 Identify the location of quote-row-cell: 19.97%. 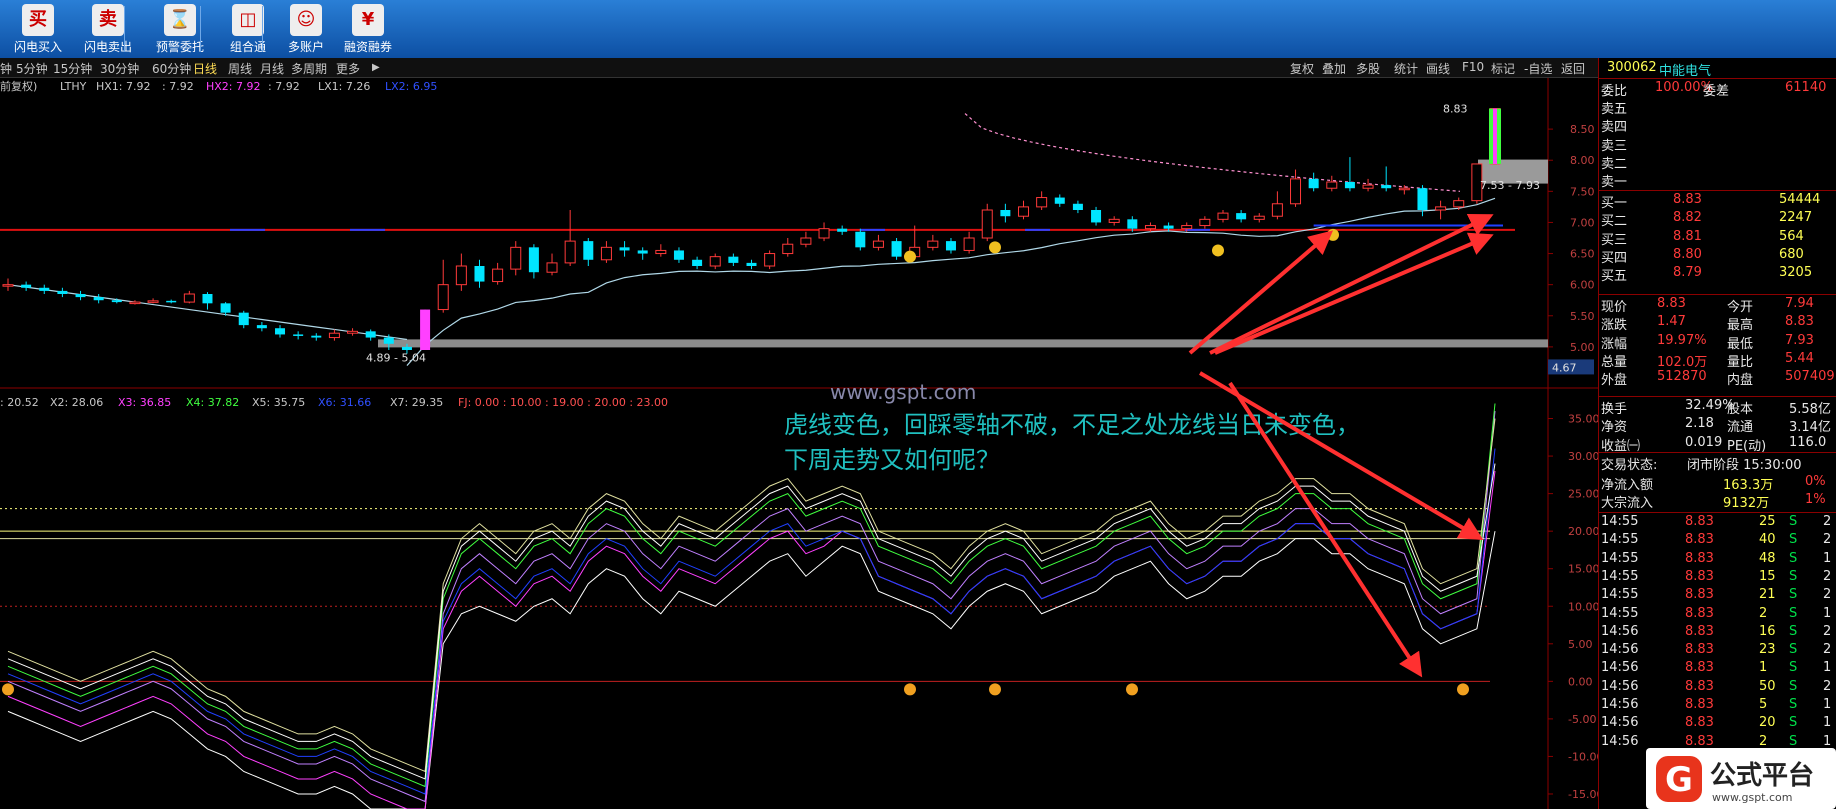
(1682, 340).